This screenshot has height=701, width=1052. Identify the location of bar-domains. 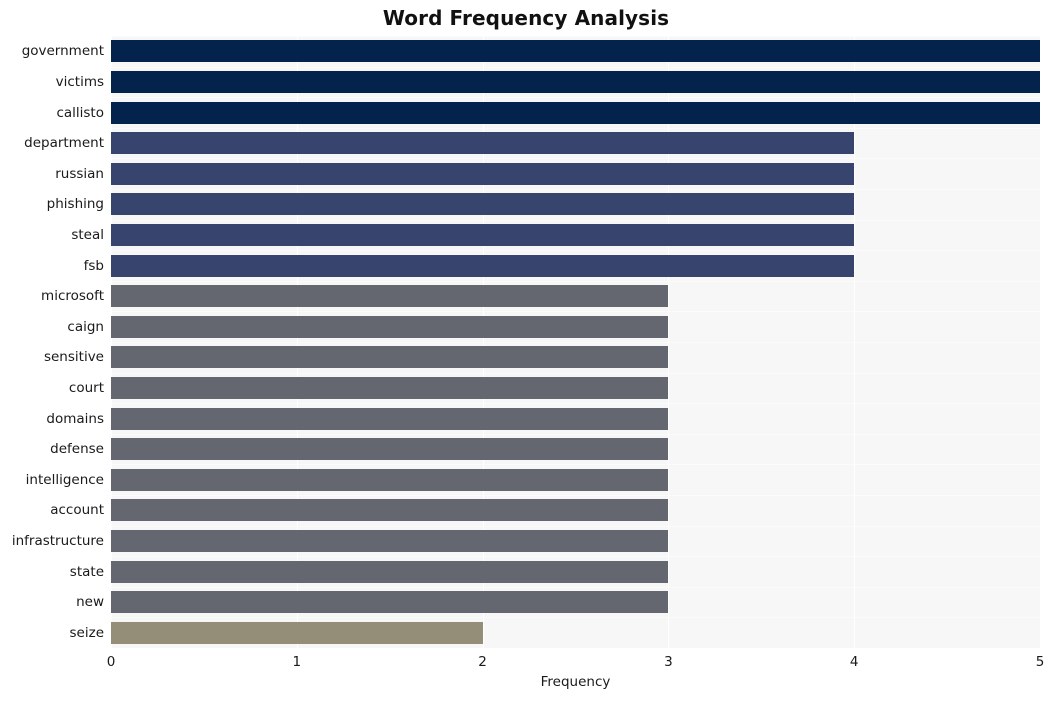
(390, 418).